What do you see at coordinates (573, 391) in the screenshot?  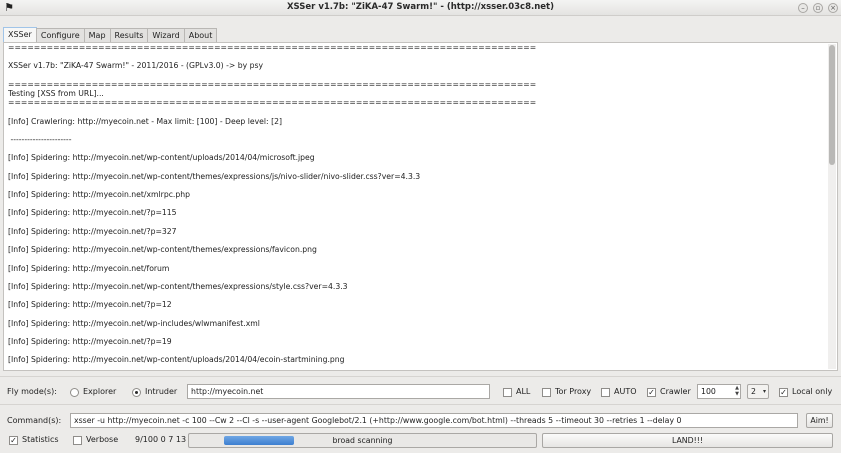 I see `tor-proxy-label: Tor Proxy` at bounding box center [573, 391].